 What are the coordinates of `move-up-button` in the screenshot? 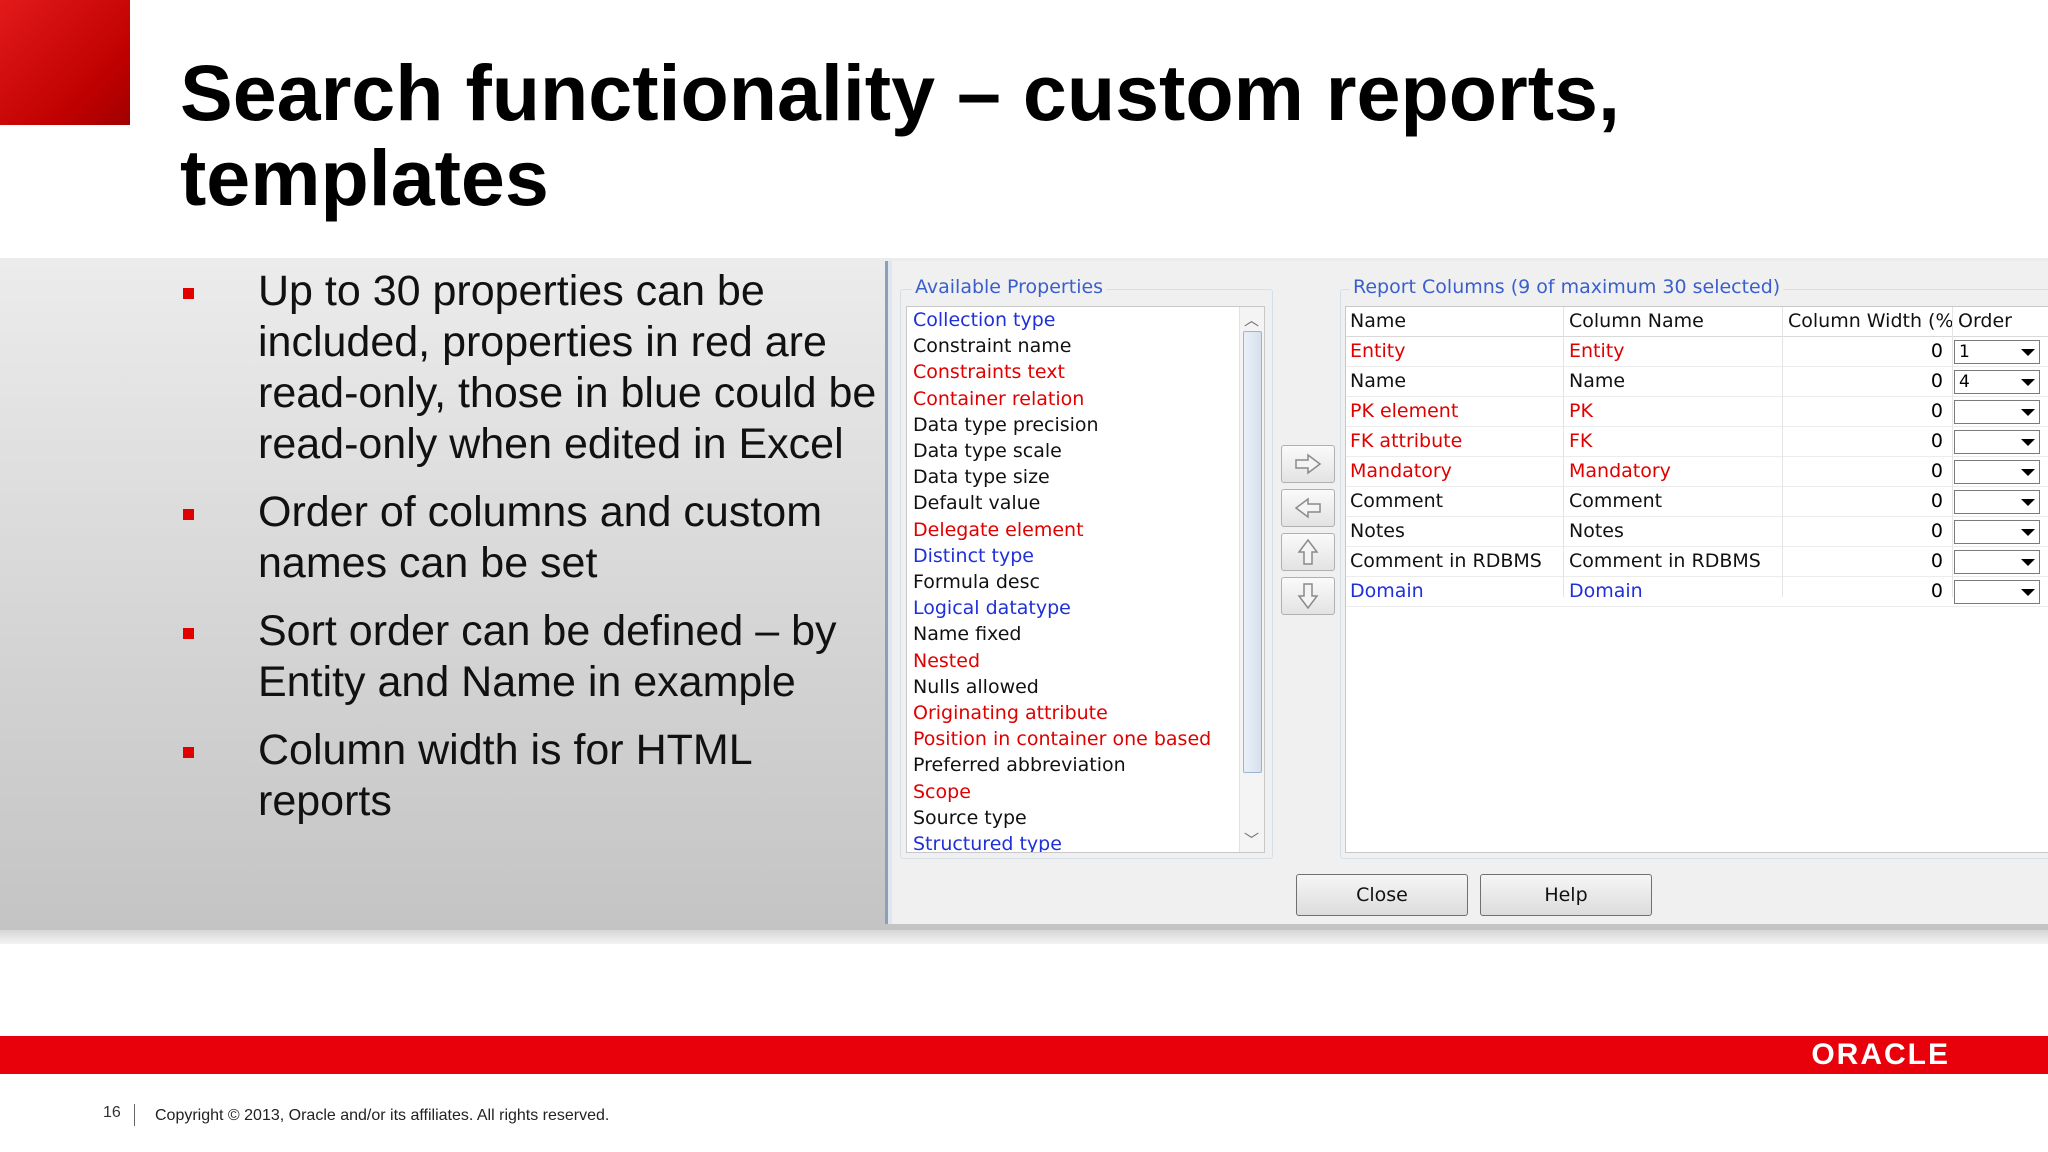 It's located at (1308, 552).